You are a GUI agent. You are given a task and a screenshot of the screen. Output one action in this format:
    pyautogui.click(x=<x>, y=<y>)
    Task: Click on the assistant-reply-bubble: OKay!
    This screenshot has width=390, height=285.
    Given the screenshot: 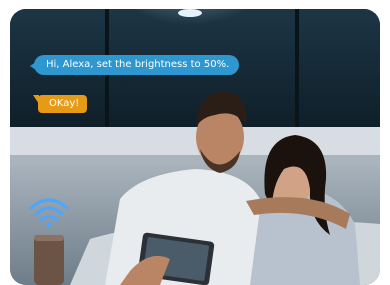 What is the action you would take?
    pyautogui.click(x=60, y=104)
    